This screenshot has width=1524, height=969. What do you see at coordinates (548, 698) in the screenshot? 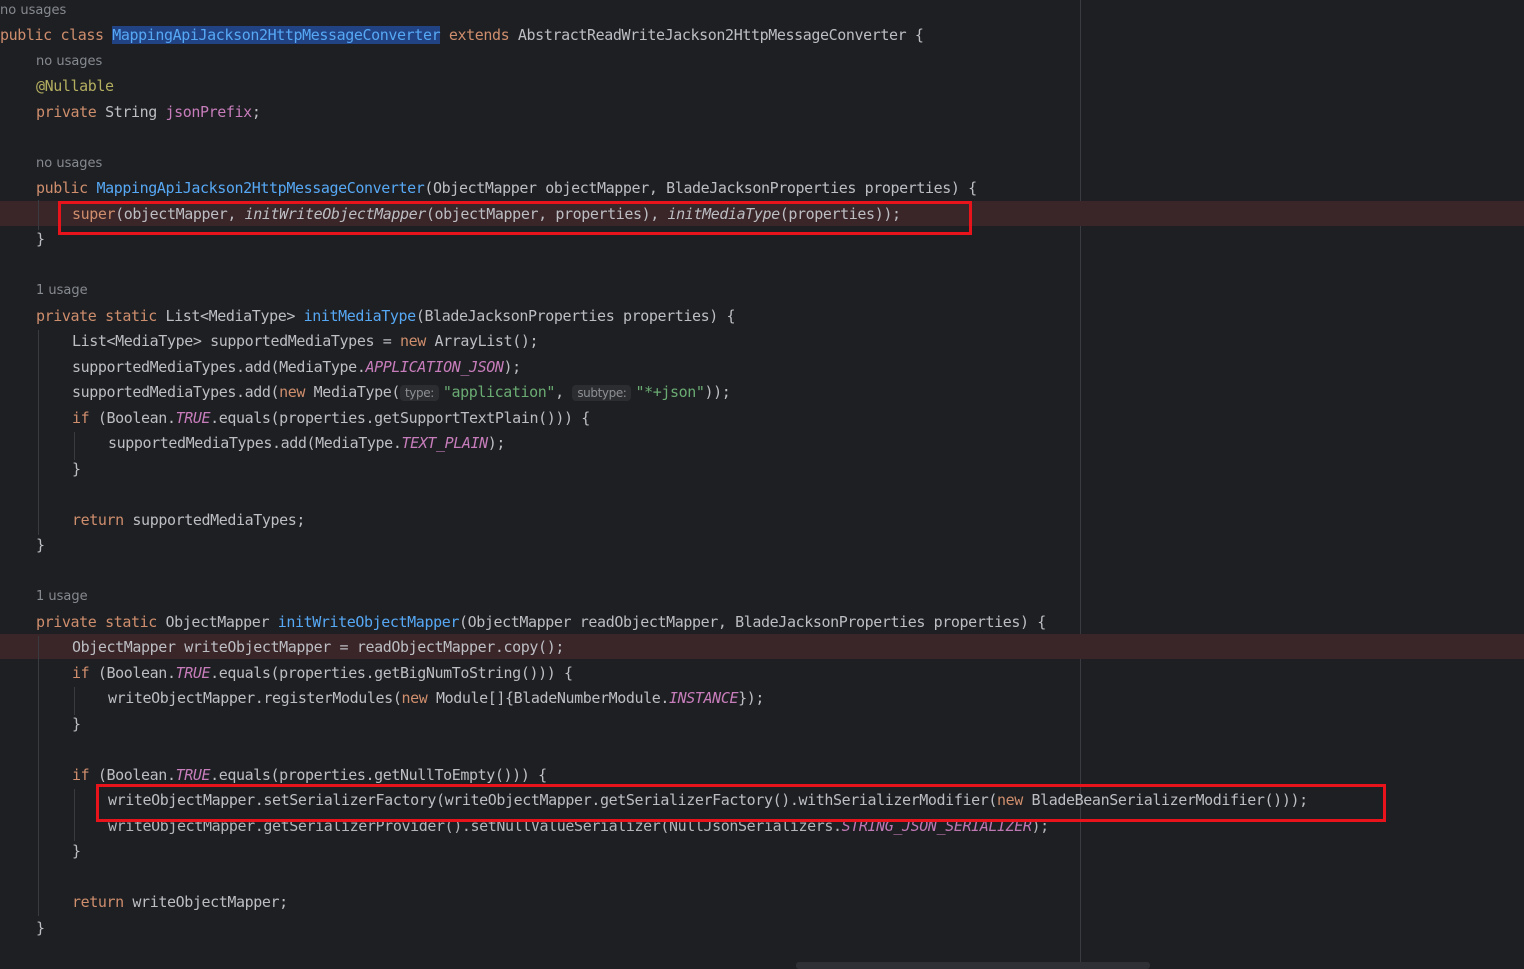
I see `code-text: Module[]{BladeNumberModule.` at bounding box center [548, 698].